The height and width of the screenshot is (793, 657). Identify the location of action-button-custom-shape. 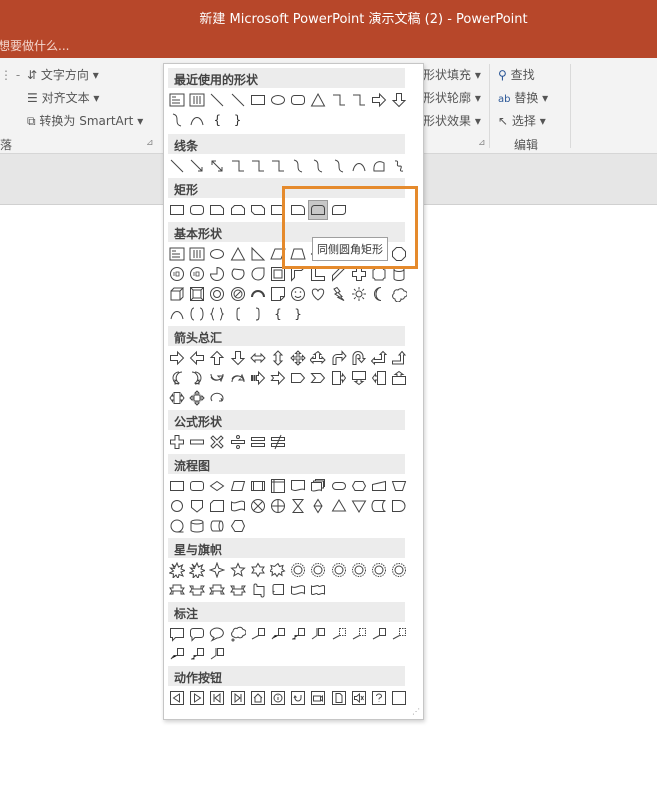
(399, 698).